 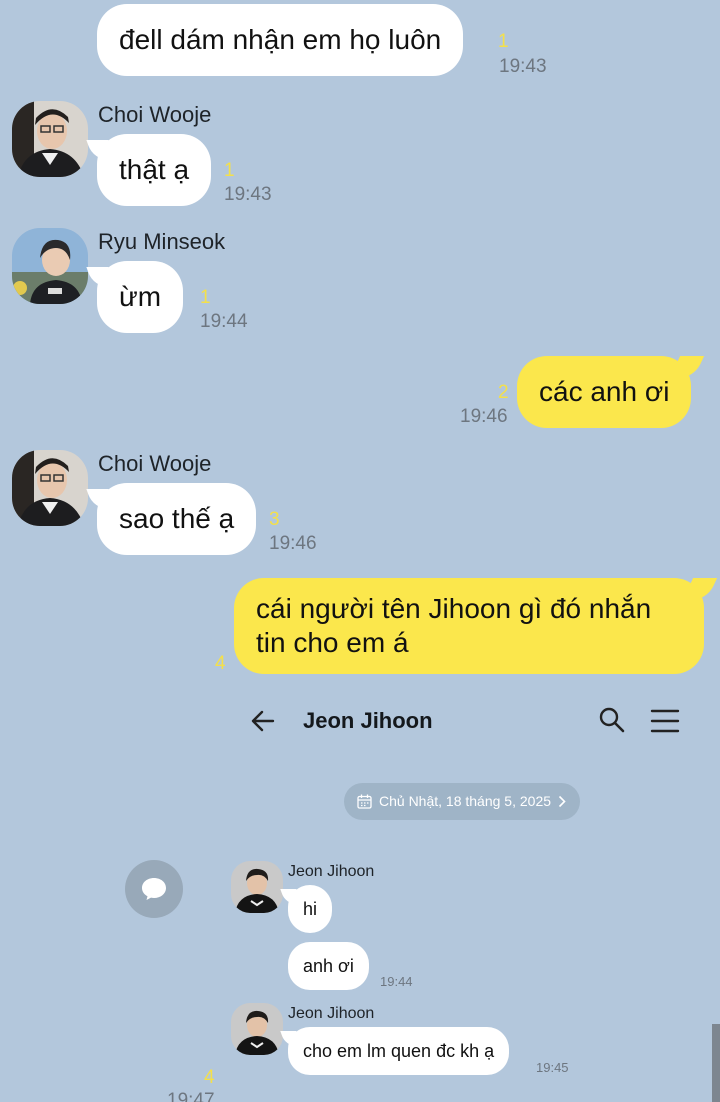 I want to click on message-bubble: hi, so click(x=310, y=909).